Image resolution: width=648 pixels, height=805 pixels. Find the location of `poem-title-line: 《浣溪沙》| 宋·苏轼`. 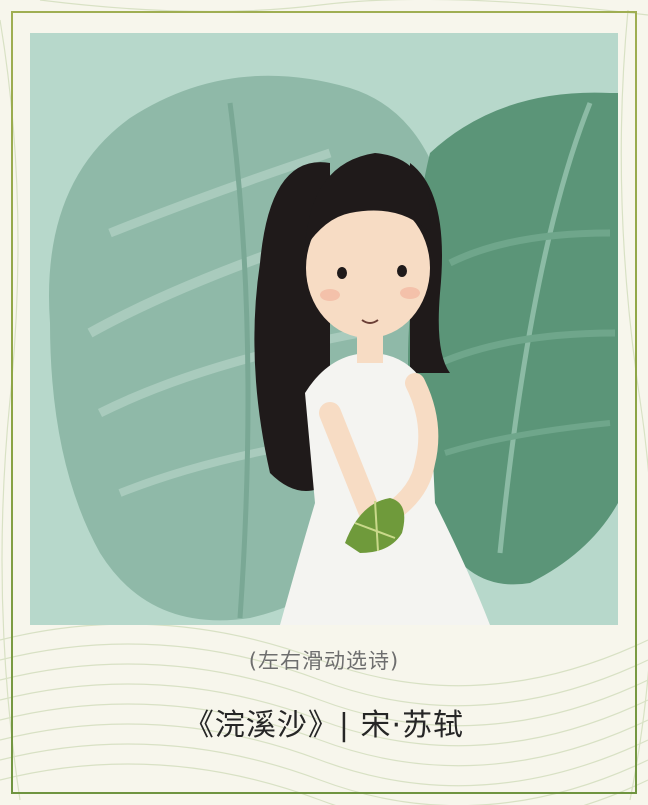

poem-title-line: 《浣溪沙》| 宋·苏轼 is located at coordinates (324, 722).